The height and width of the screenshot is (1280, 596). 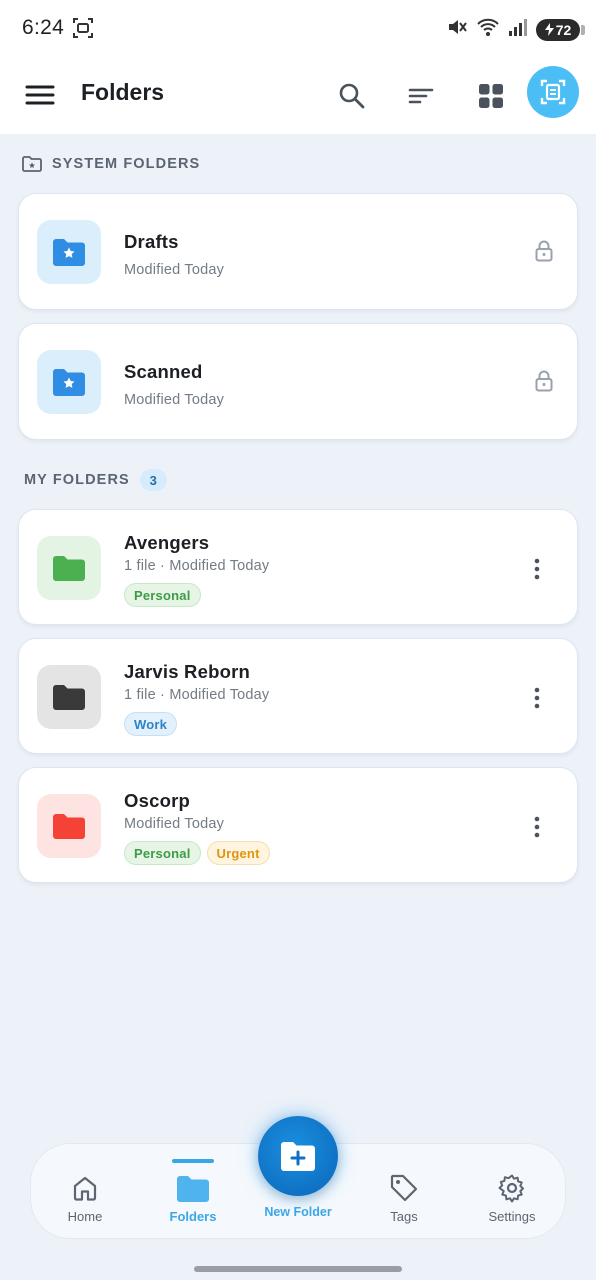 I want to click on search-button, so click(x=352, y=96).